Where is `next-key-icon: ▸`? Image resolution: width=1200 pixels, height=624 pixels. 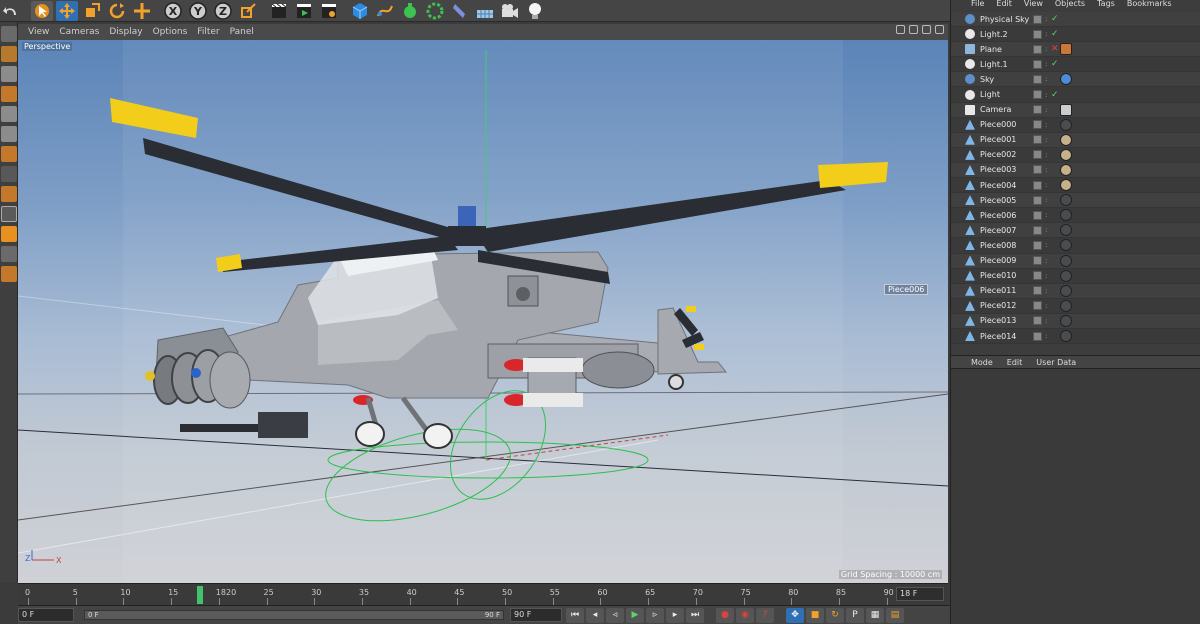 next-key-icon: ▸ is located at coordinates (675, 615).